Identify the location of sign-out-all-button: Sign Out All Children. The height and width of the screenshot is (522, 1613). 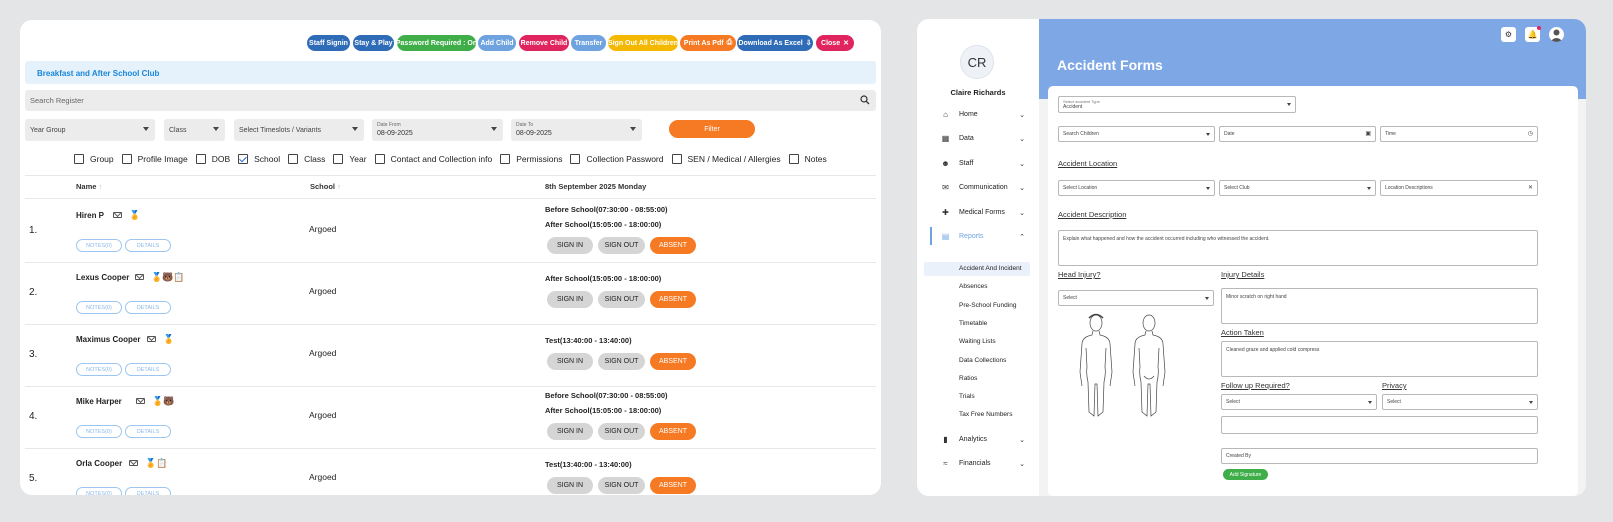
(643, 43).